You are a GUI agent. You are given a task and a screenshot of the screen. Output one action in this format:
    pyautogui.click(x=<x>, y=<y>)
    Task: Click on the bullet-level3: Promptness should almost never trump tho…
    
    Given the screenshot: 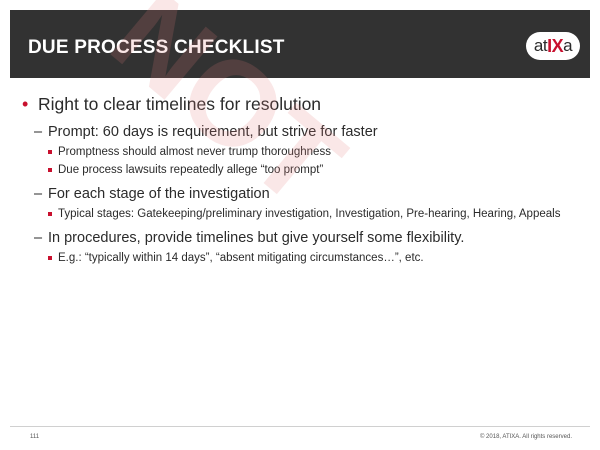 What is the action you would take?
    pyautogui.click(x=304, y=152)
    